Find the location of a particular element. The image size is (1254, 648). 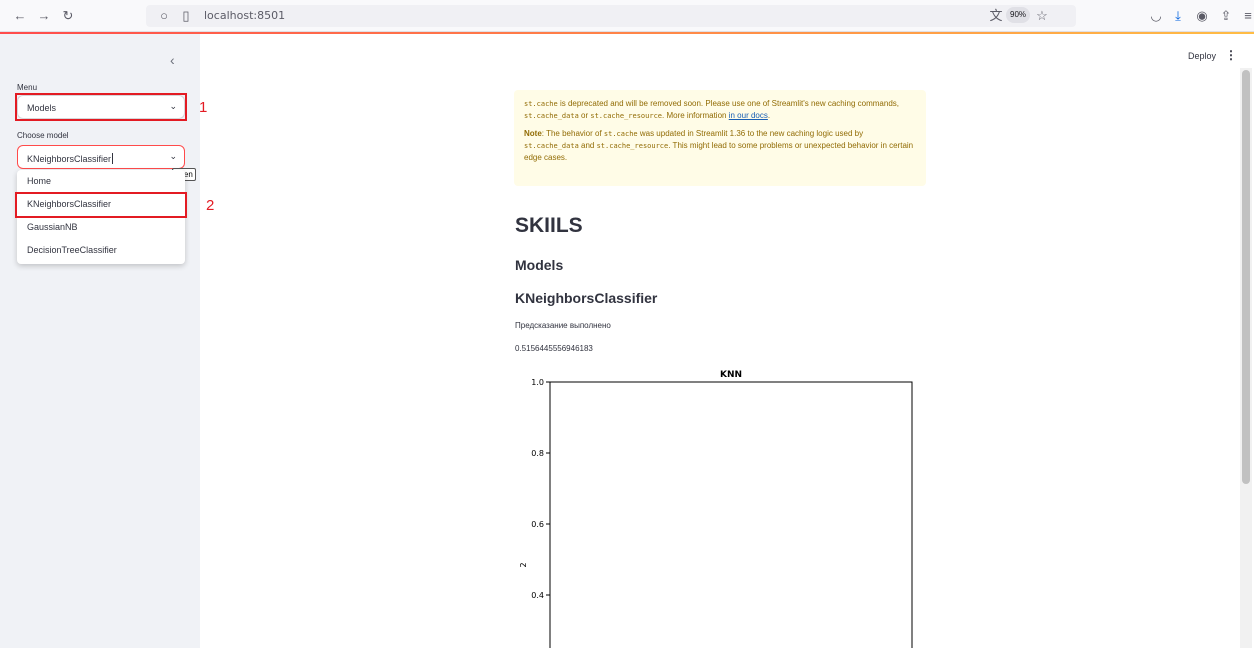

menu-label: Menu is located at coordinates (27, 87).